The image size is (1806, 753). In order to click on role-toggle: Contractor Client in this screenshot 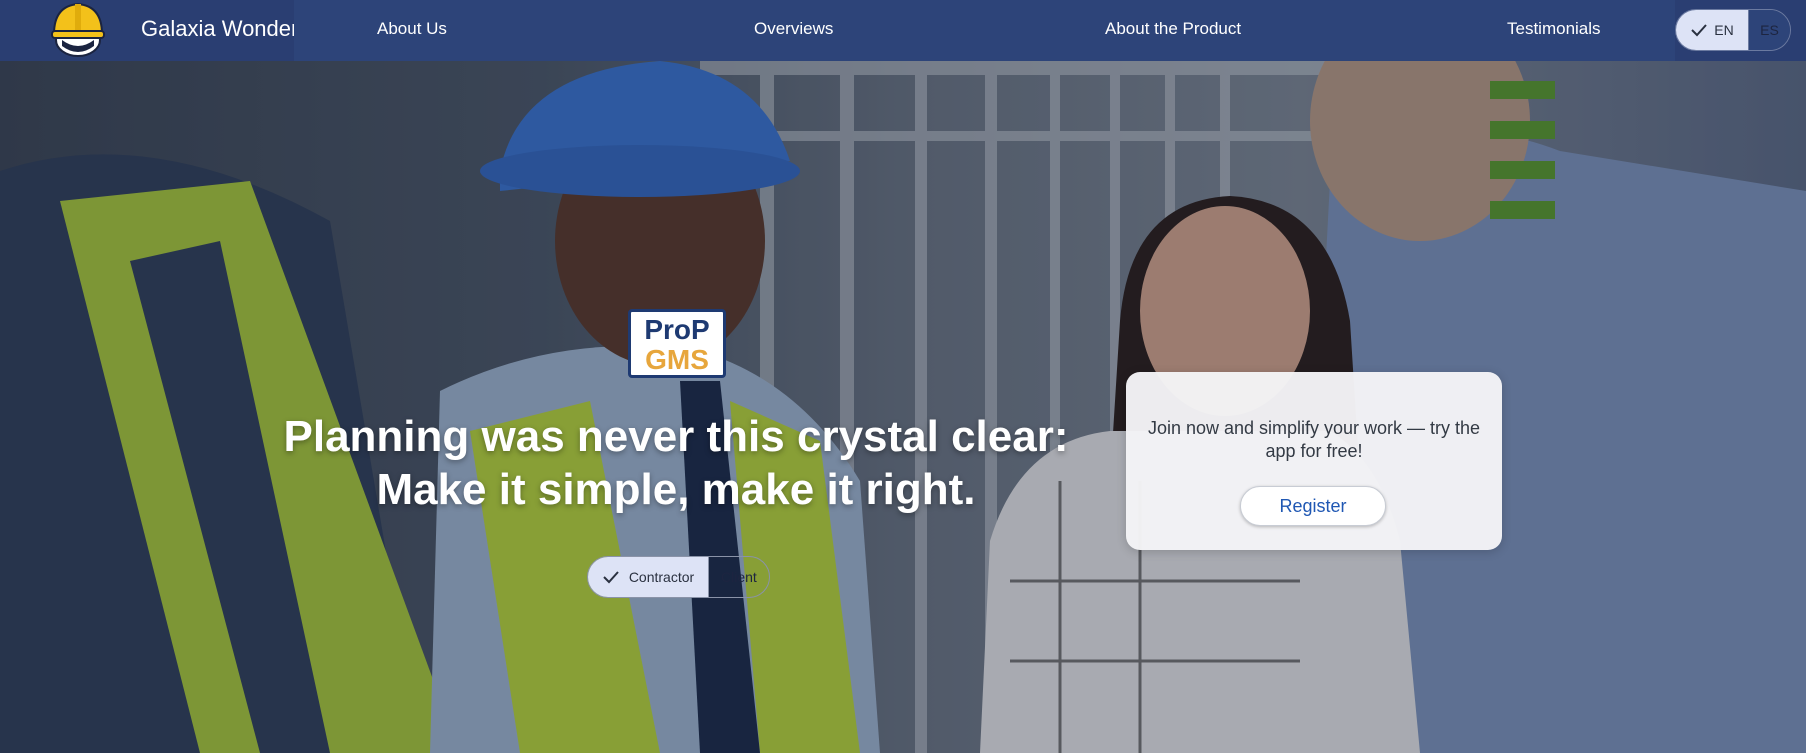, I will do `click(678, 577)`.